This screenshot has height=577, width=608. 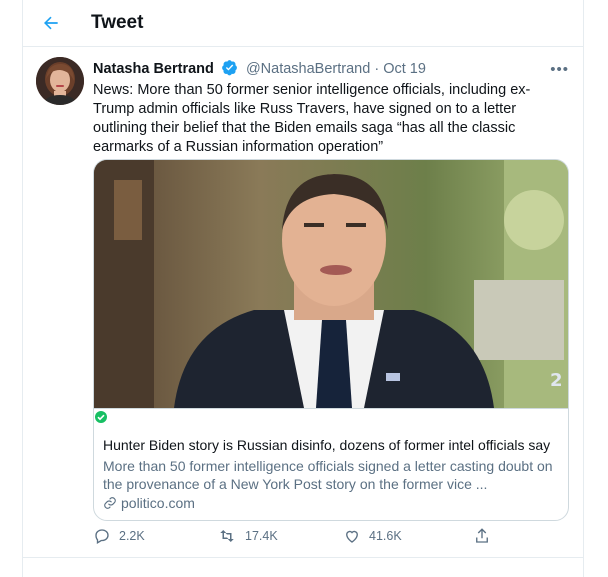 What do you see at coordinates (303, 557) in the screenshot?
I see `divider` at bounding box center [303, 557].